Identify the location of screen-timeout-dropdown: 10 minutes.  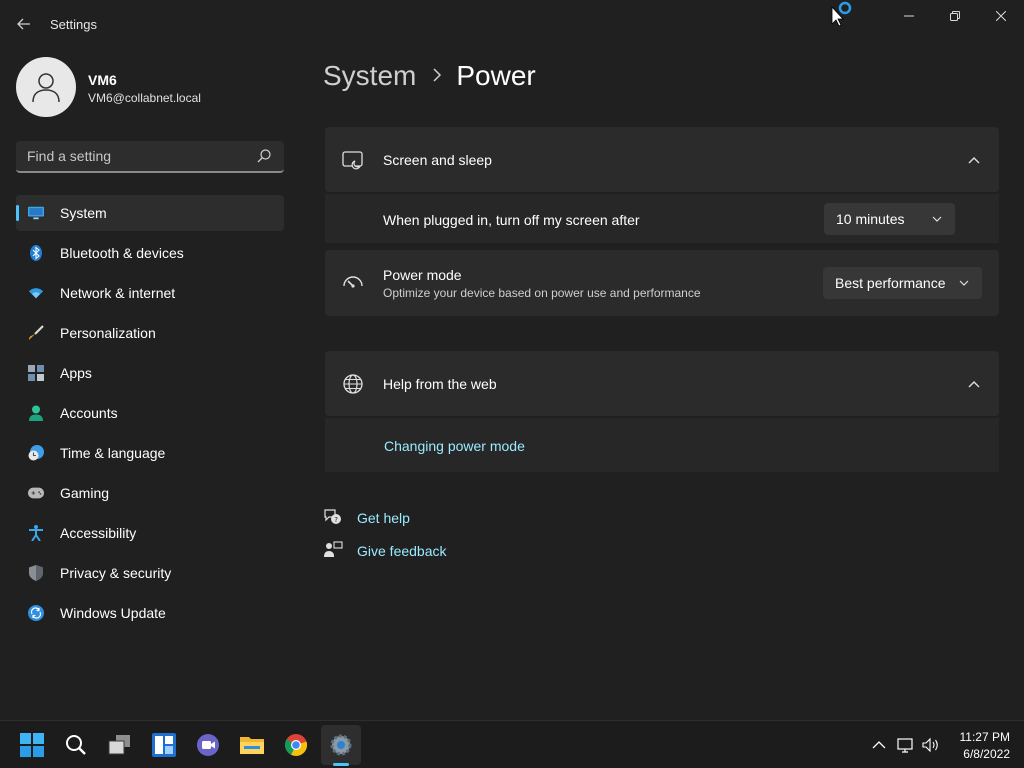
(889, 219).